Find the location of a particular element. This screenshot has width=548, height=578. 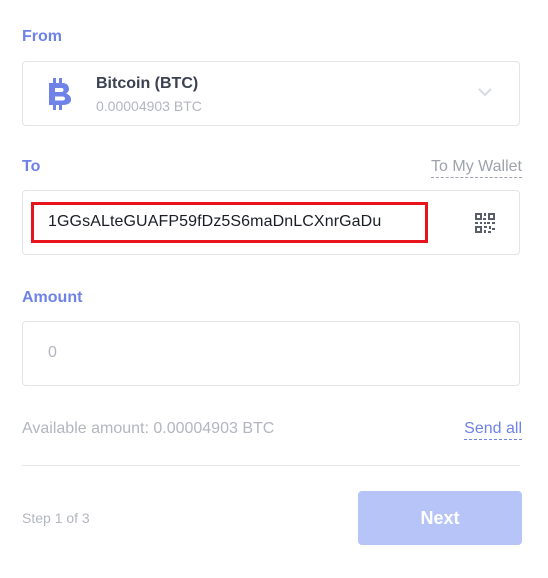

from-label: From is located at coordinates (42, 36).